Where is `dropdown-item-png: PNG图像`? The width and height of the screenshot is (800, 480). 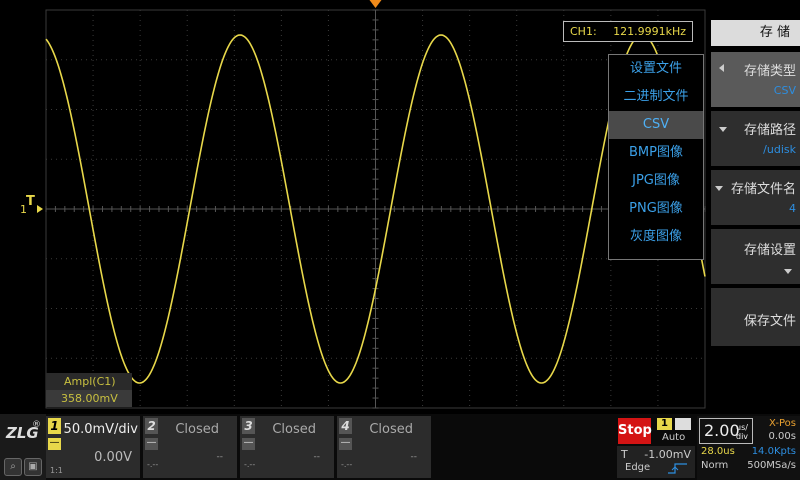
dropdown-item-png: PNG图像 is located at coordinates (656, 209).